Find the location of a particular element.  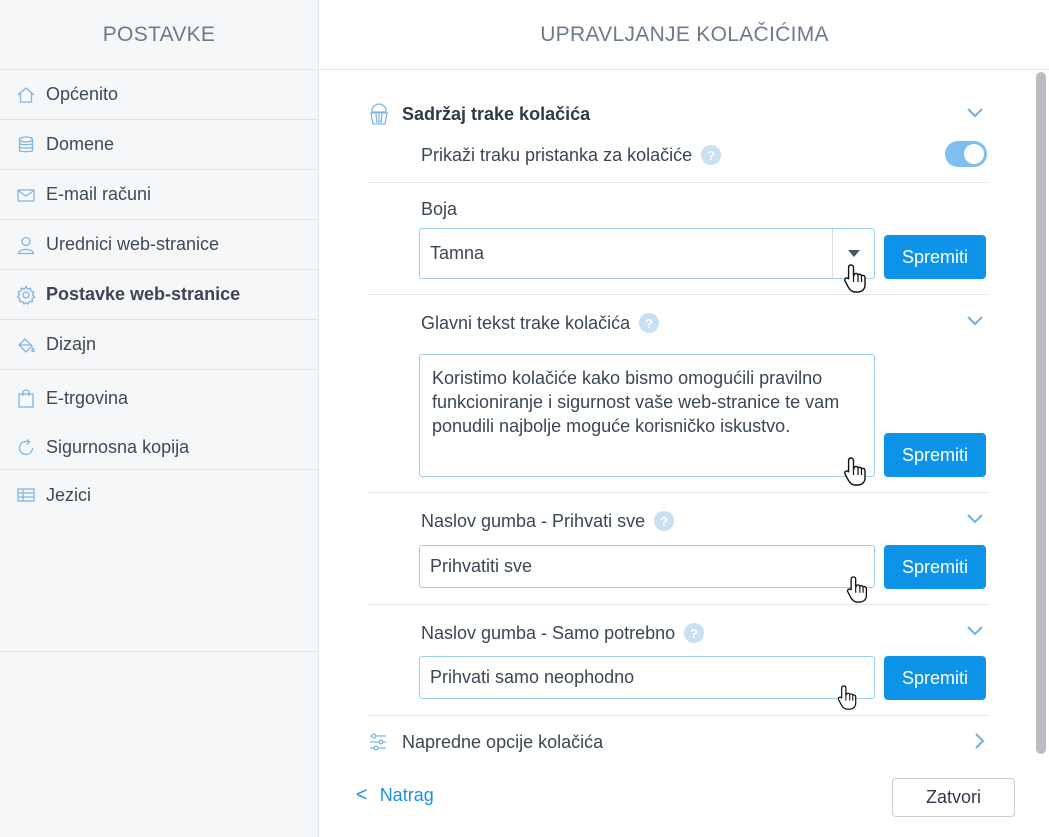

close-button: Zatvori is located at coordinates (953, 797).